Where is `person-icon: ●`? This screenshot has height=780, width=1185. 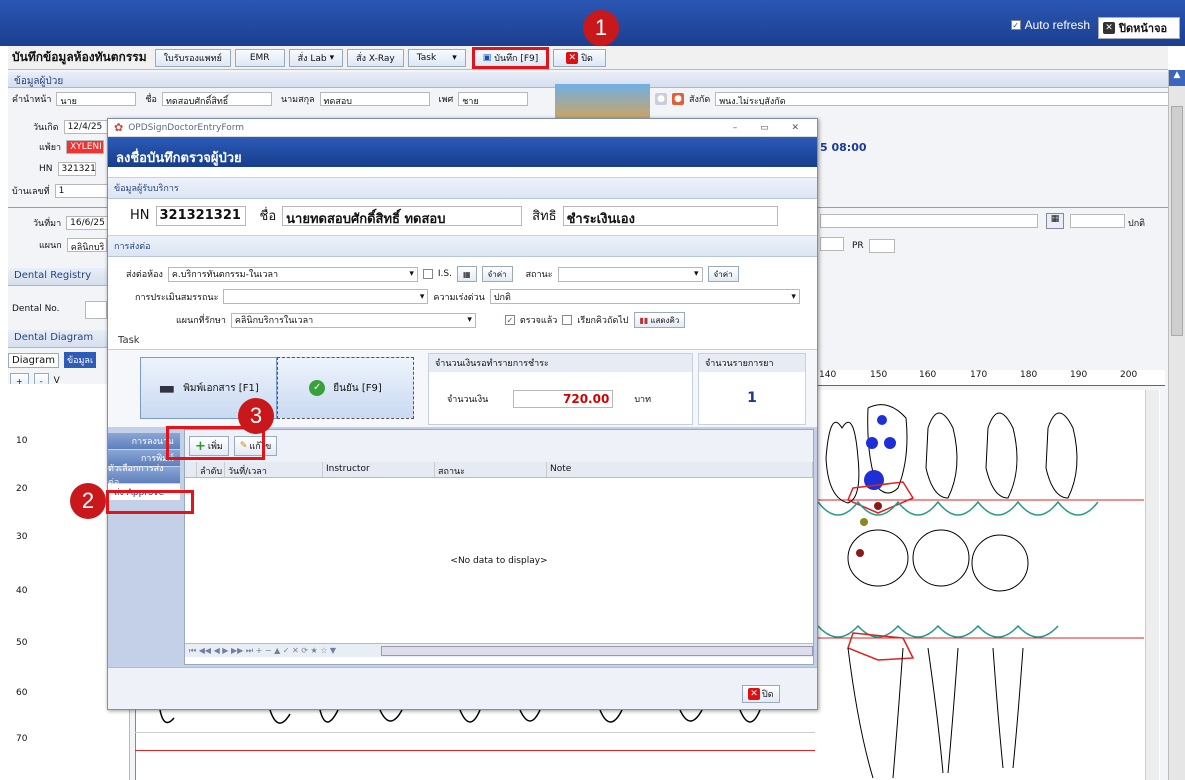
person-icon: ● is located at coordinates (661, 99).